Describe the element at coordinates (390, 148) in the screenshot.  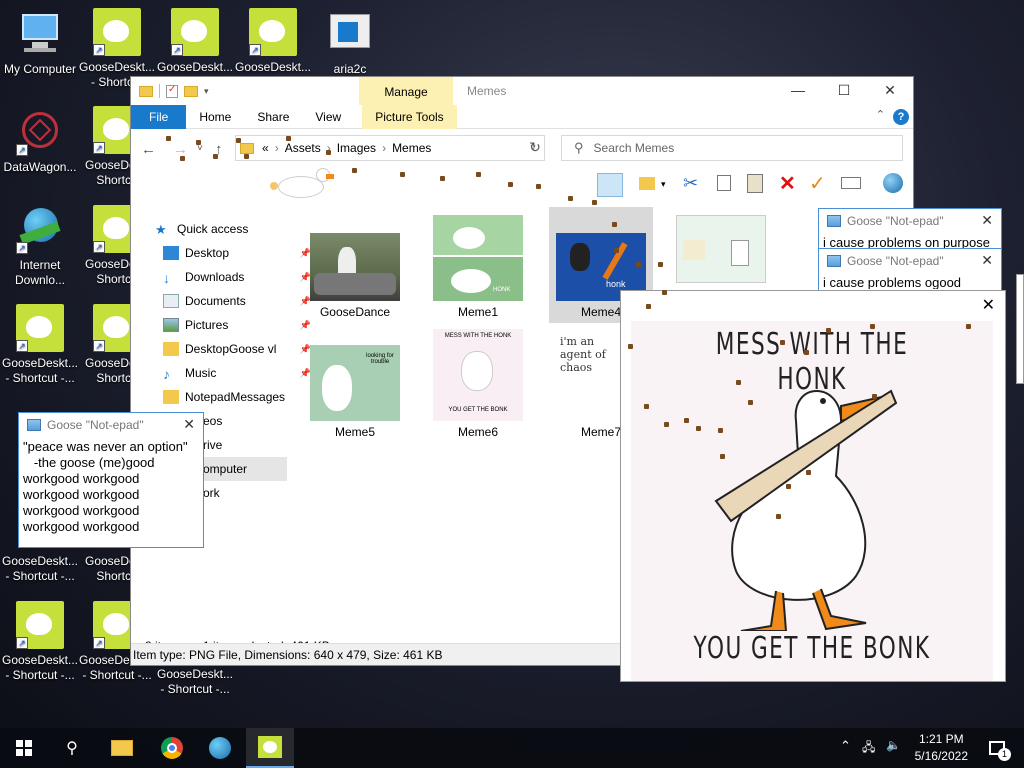
I see `address-bar: « › Assets › Images › Memes ˅` at that location.